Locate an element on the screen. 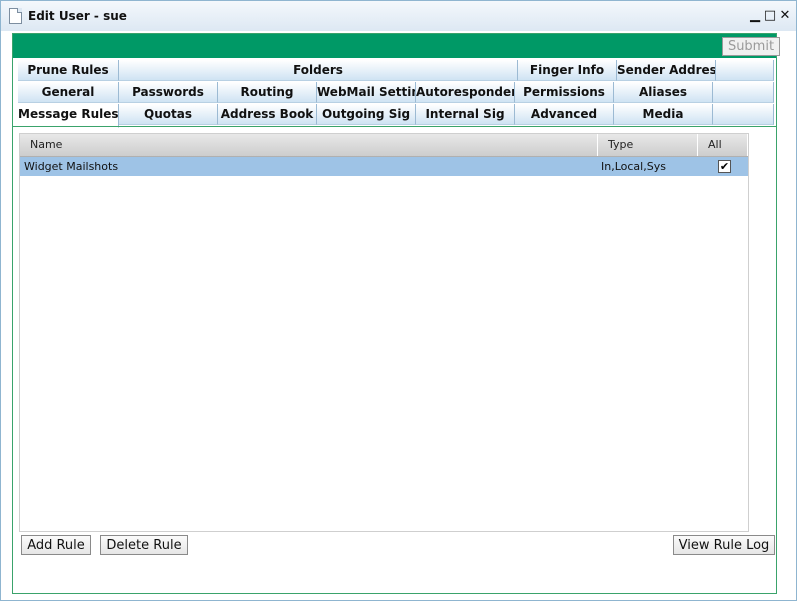  tab-autoresponder: Autoresponder is located at coordinates (465, 92).